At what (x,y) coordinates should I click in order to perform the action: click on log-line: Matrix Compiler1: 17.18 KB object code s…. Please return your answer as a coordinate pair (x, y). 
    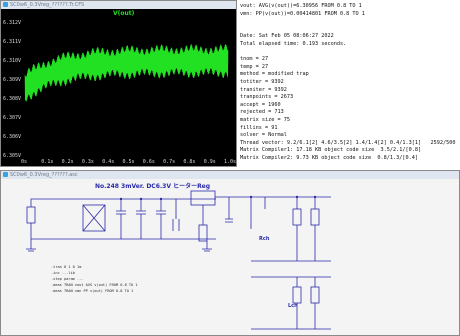
    Looking at the image, I should click on (331, 150).